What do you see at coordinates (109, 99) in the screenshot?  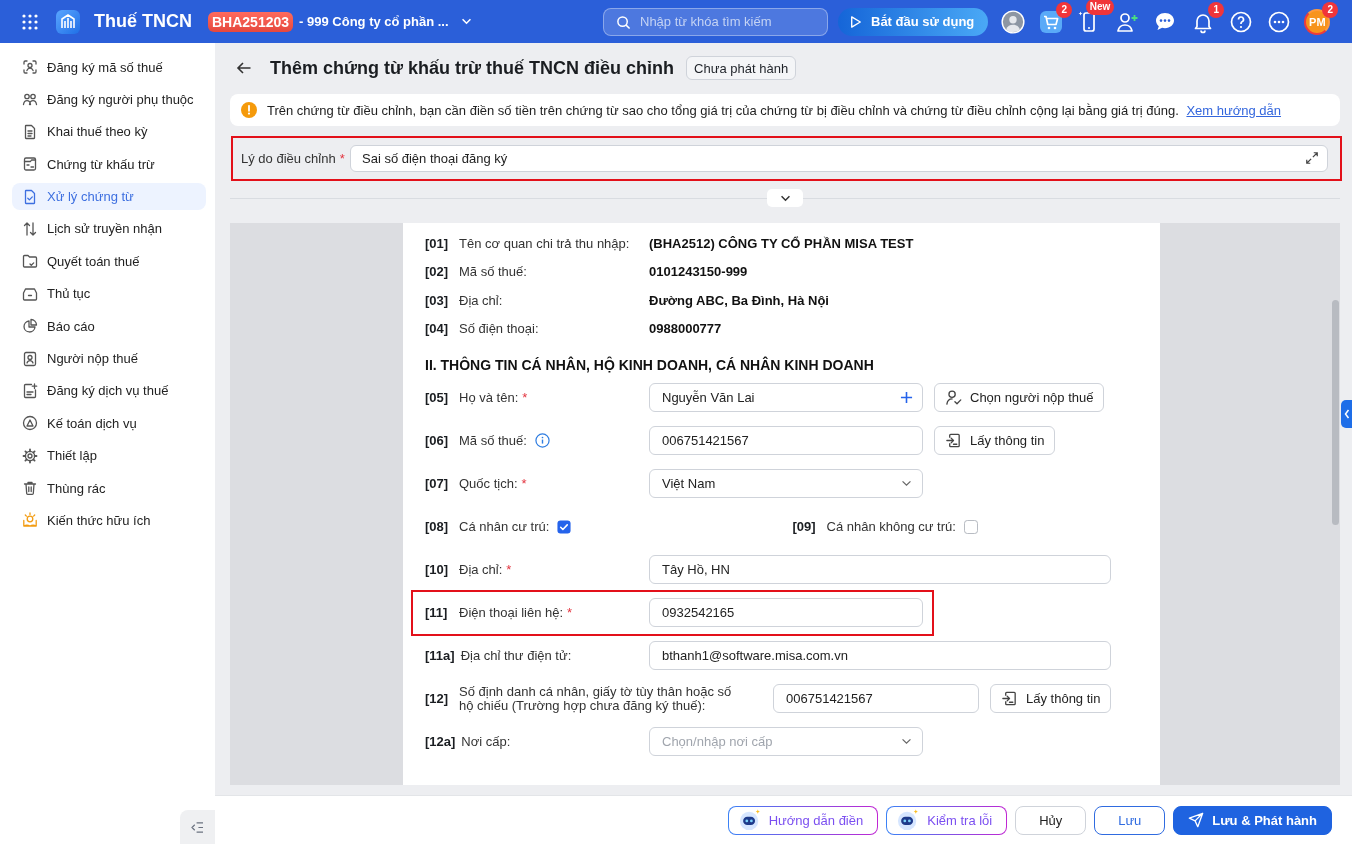 I see `sidebar-item: Đăng ký người phụ thuộc` at bounding box center [109, 99].